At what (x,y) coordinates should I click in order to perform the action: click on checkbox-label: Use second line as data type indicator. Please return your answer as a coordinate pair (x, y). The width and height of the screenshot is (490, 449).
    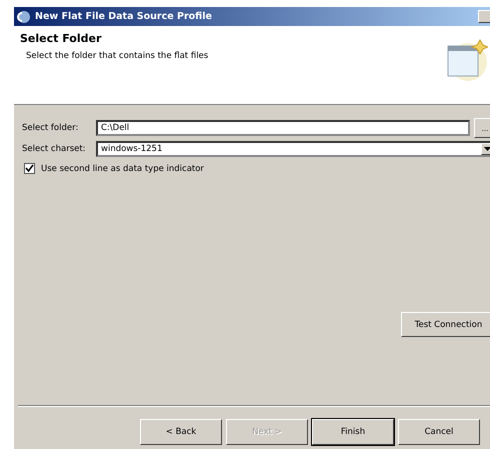
    Looking at the image, I should click on (122, 169).